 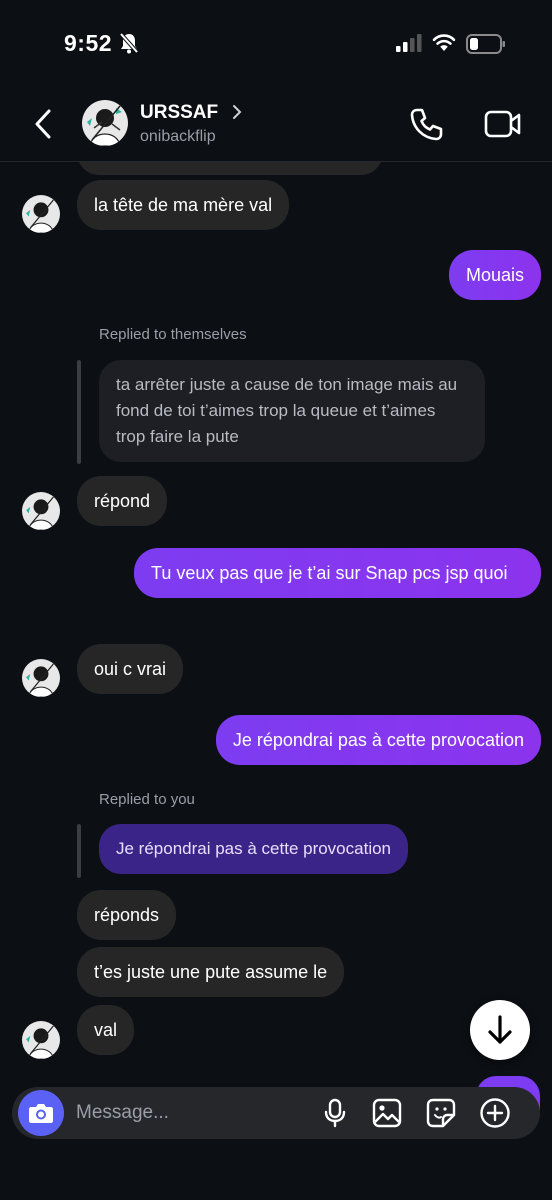 What do you see at coordinates (179, 113) in the screenshot?
I see `contact-name: URSSAF` at bounding box center [179, 113].